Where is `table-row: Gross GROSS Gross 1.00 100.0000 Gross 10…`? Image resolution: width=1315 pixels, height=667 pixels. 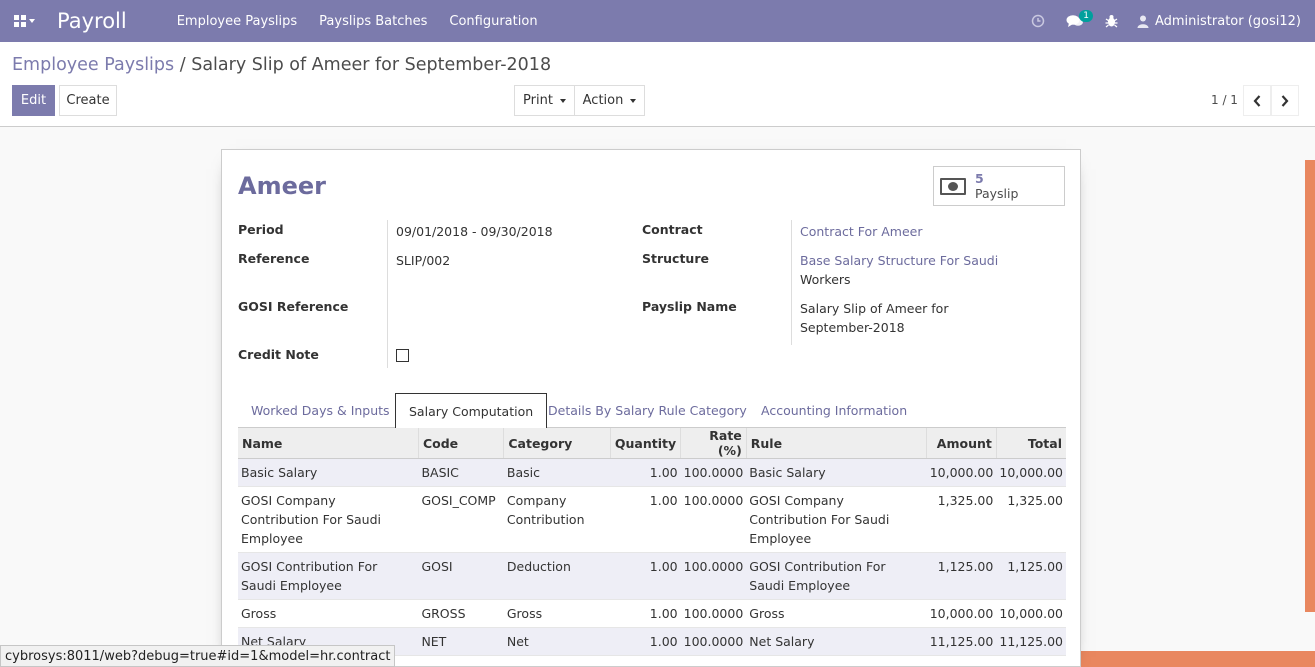 table-row: Gross GROSS Gross 1.00 100.0000 Gross 10… is located at coordinates (652, 613).